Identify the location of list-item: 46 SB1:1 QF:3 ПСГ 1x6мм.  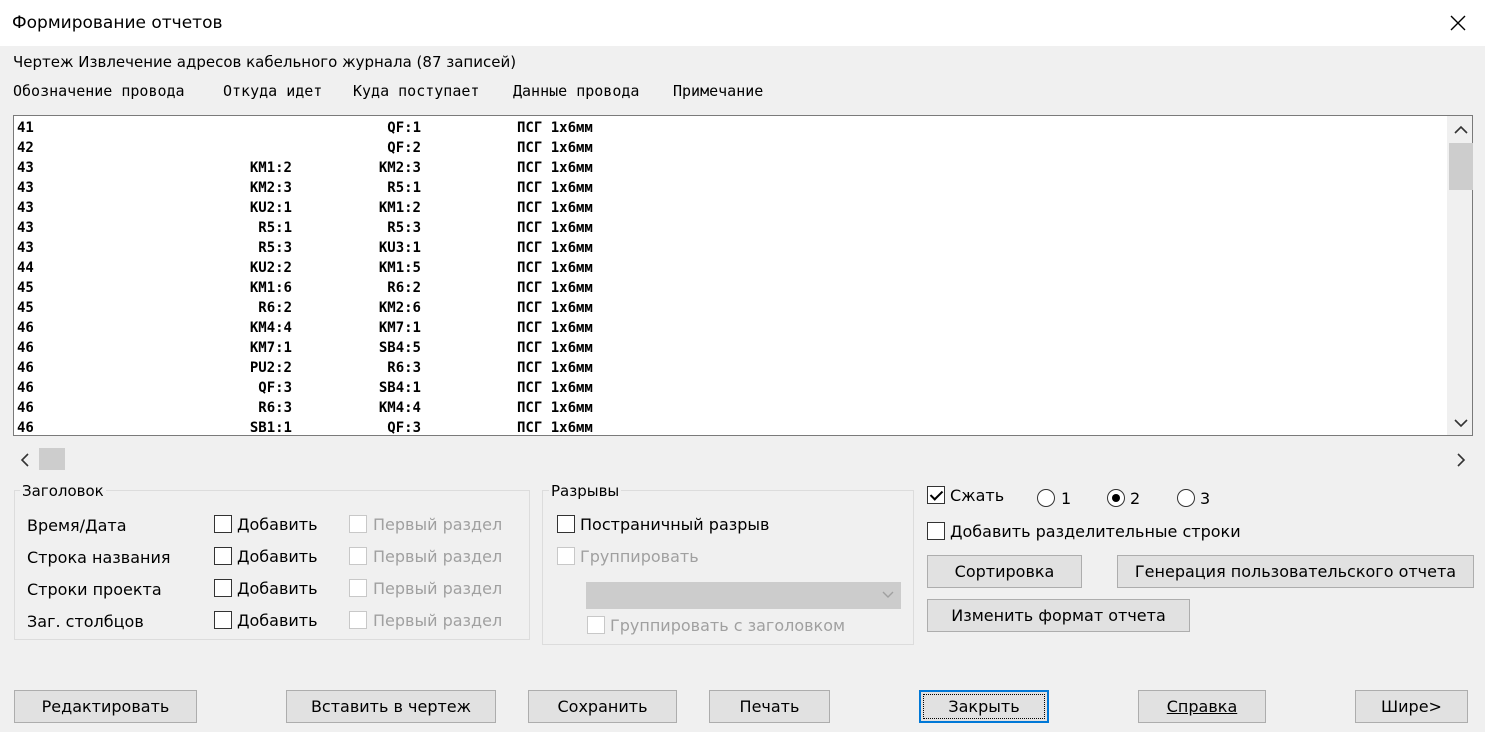
(732, 426).